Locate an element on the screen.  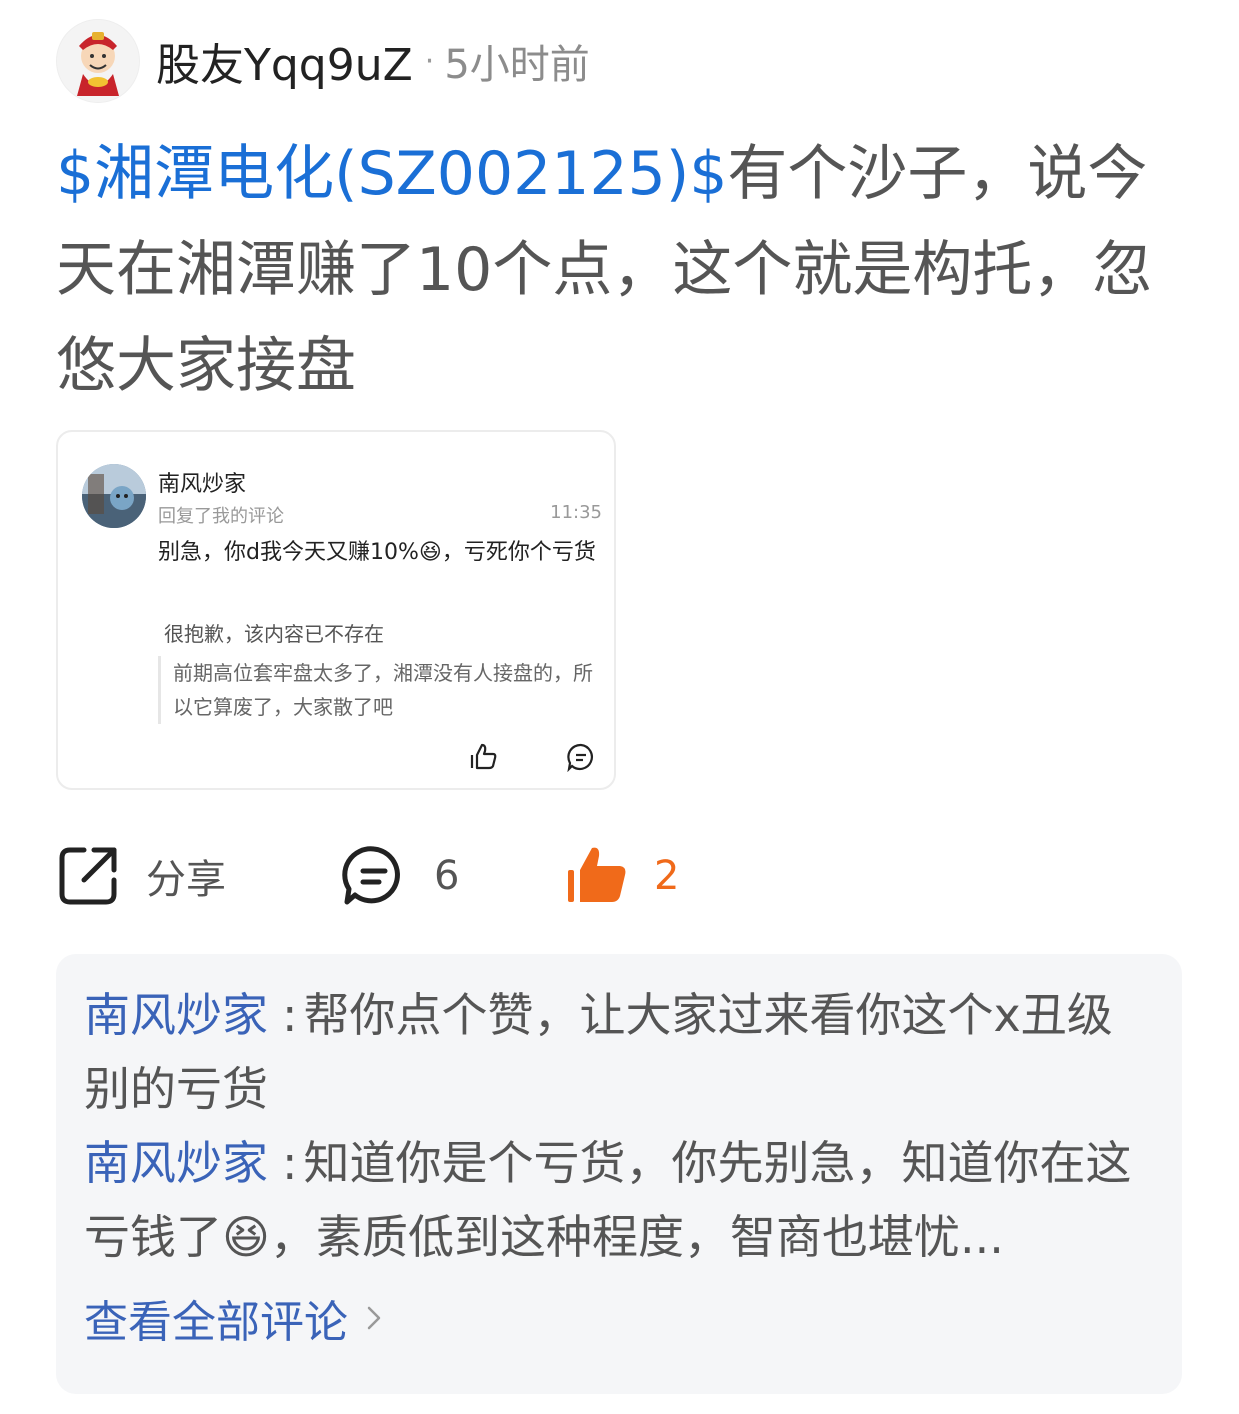
quoted-original-comment: 前期高位套牢盘太多了，湘潭没有人接盘的，所以它算废了，大家散了吧 is located at coordinates (375, 690).